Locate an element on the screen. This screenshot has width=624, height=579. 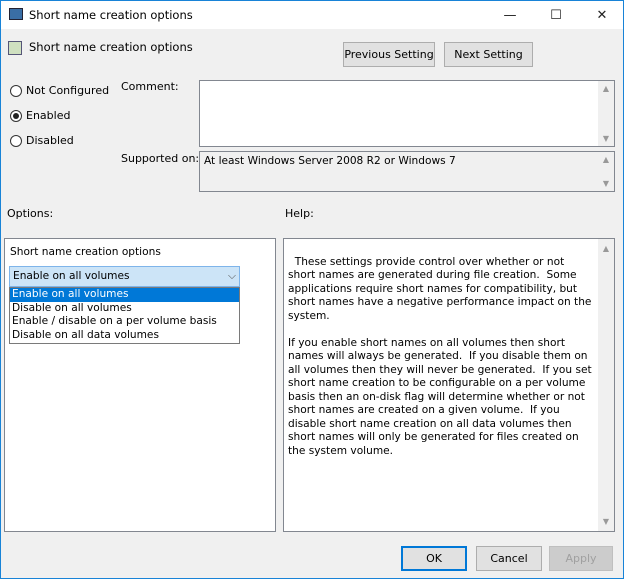
setting-icon is located at coordinates (15, 48).